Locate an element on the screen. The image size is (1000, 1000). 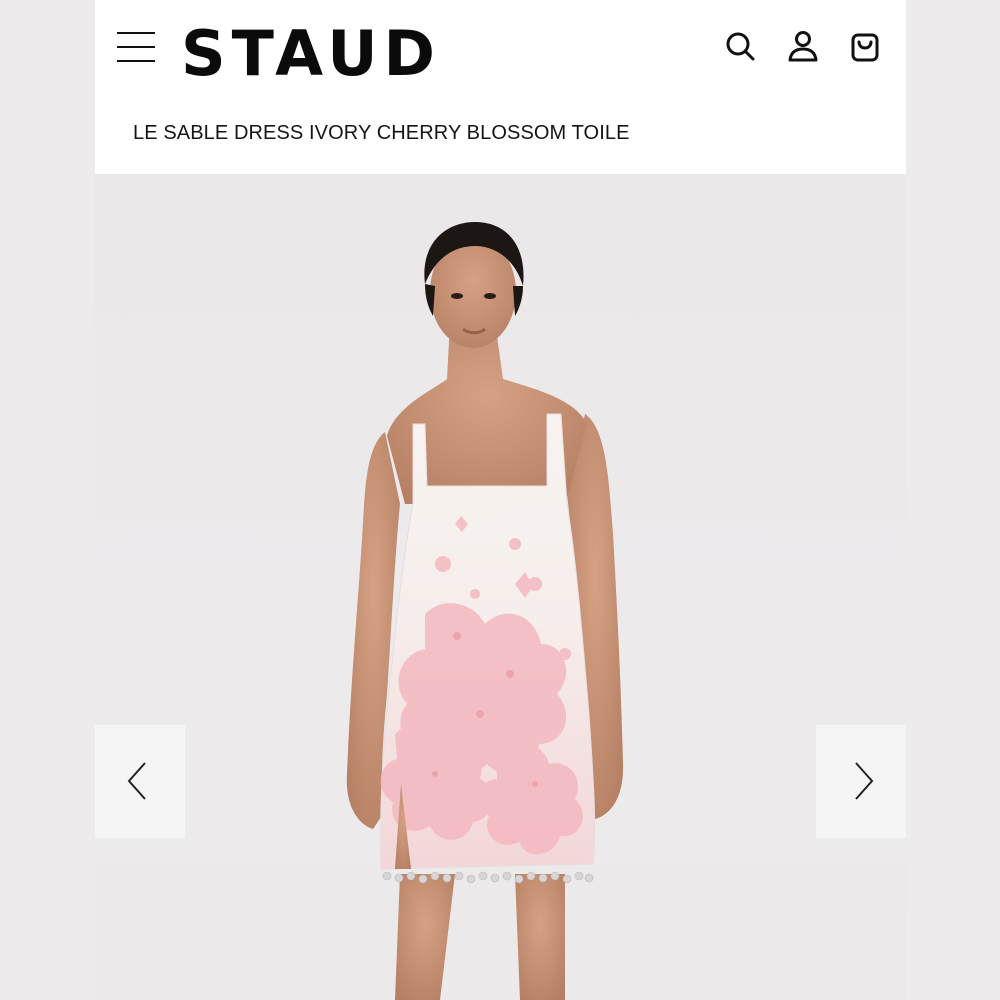
chevron-left-icon is located at coordinates (136, 781).